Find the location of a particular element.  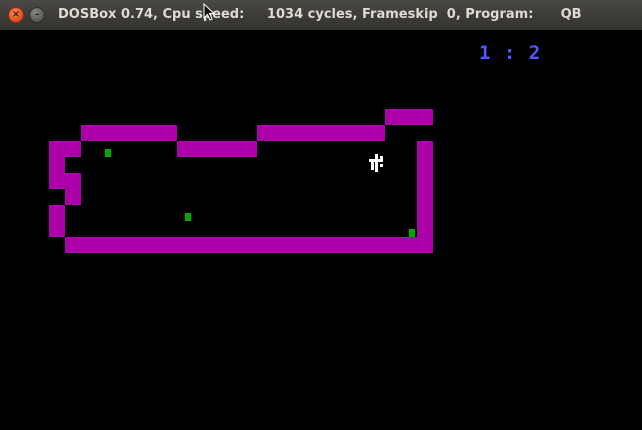

close-window-button: × is located at coordinates (16, 15).